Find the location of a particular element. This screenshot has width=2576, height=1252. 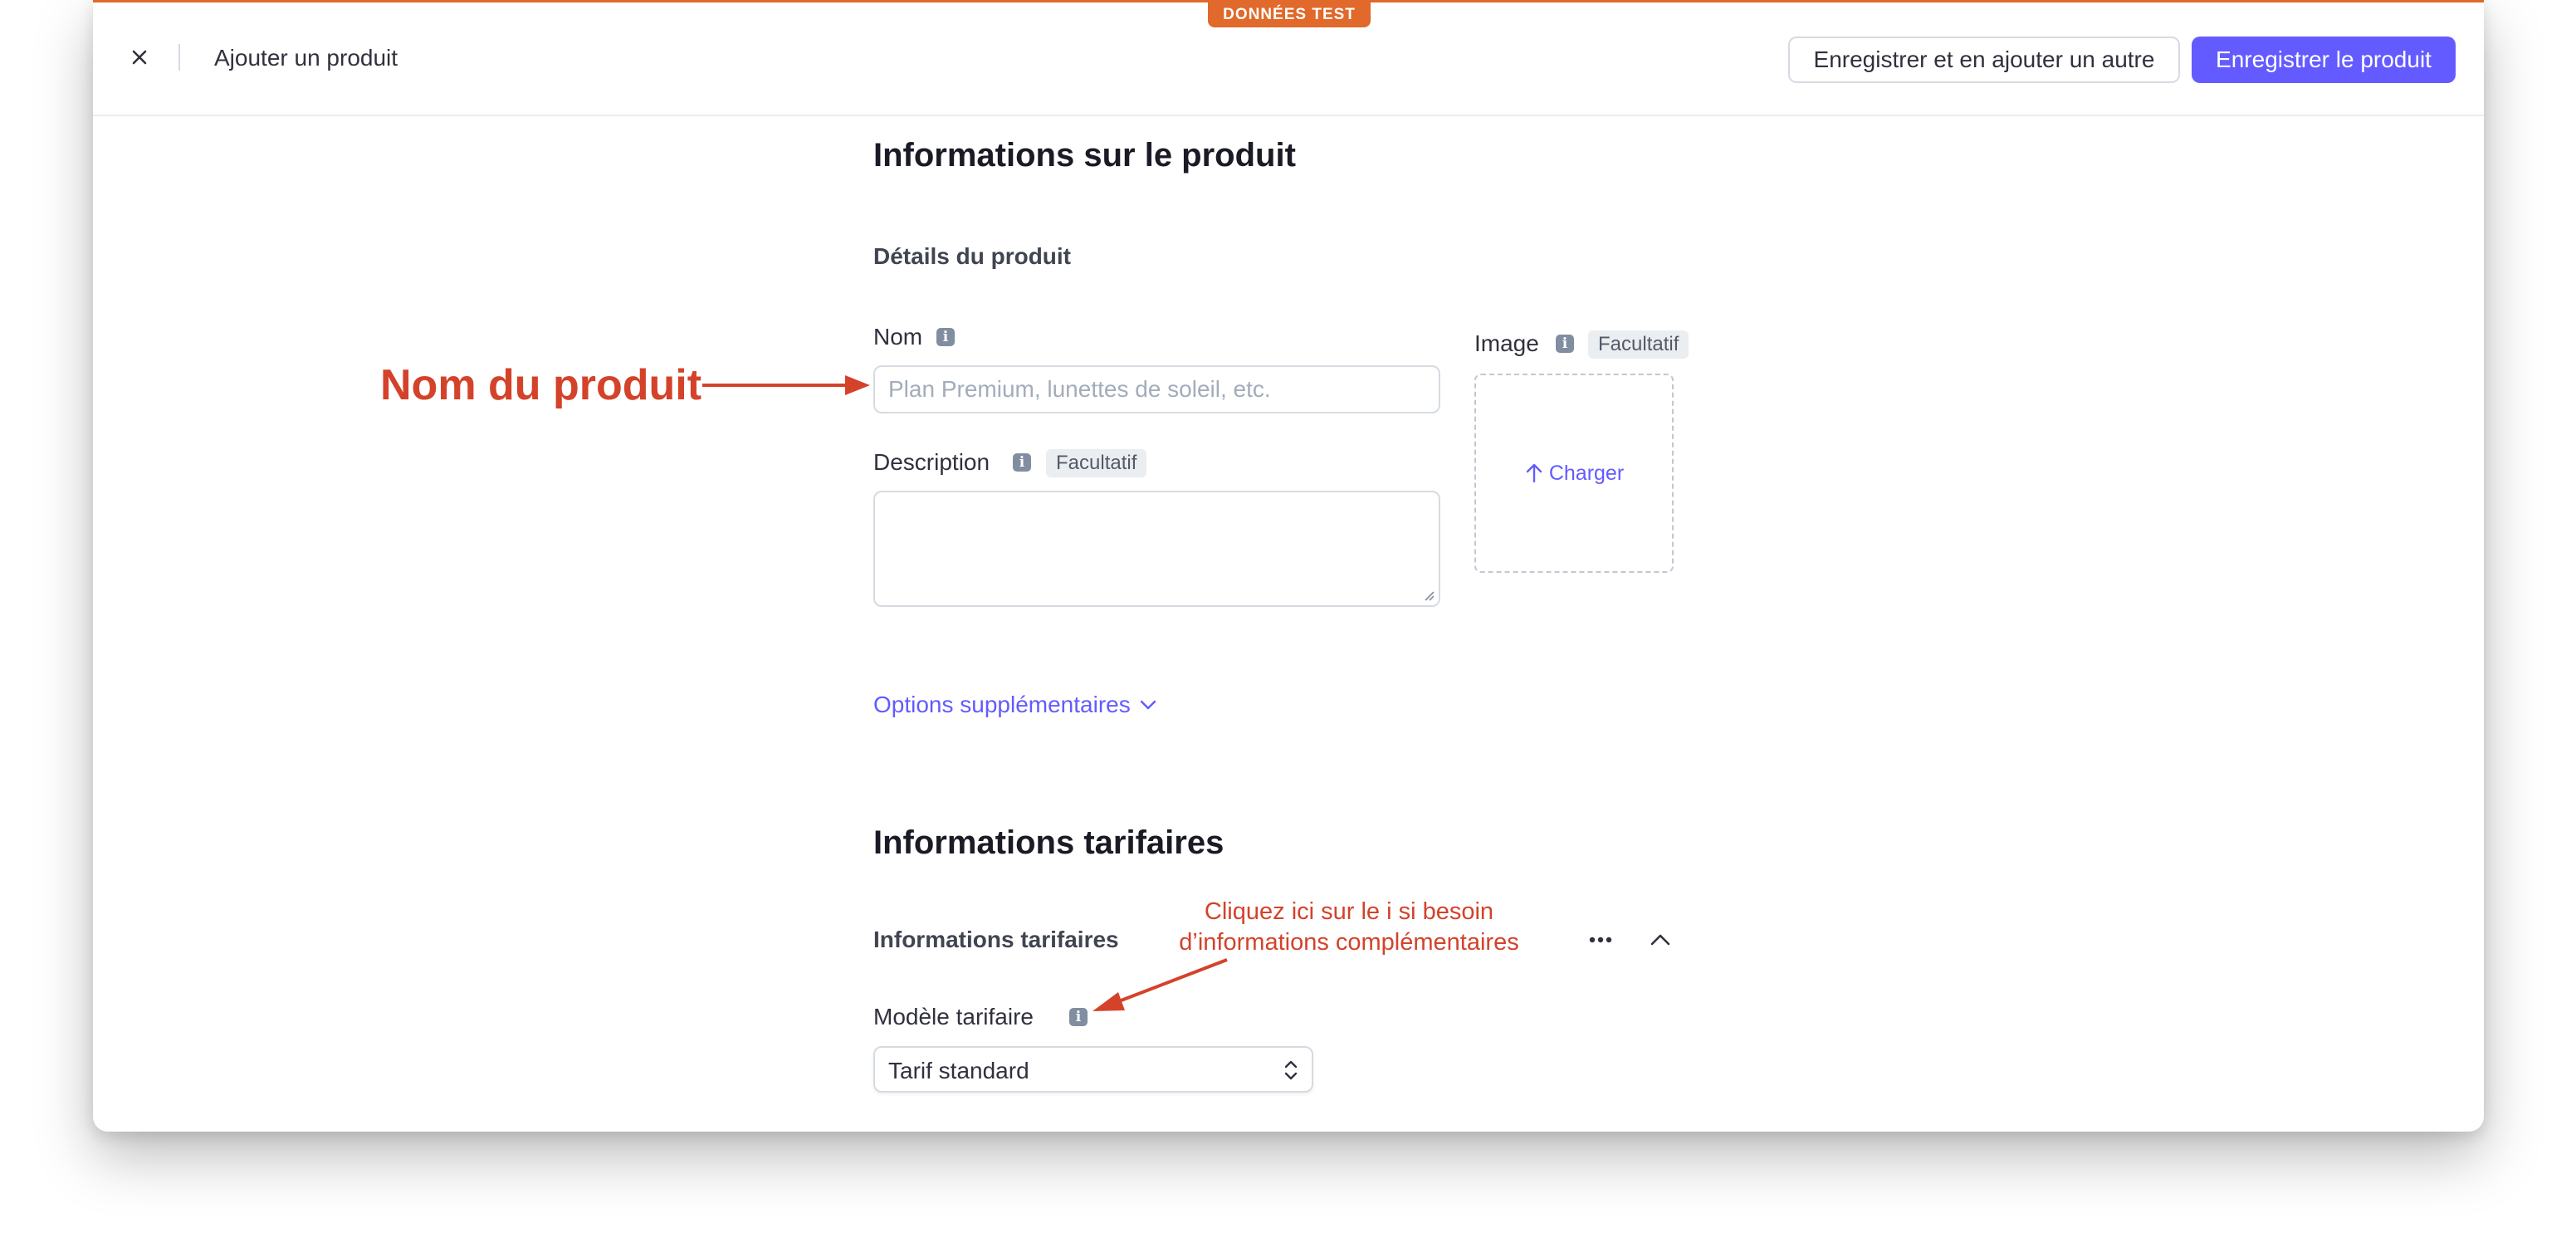

page-title: Ajouter un produit is located at coordinates (306, 58).